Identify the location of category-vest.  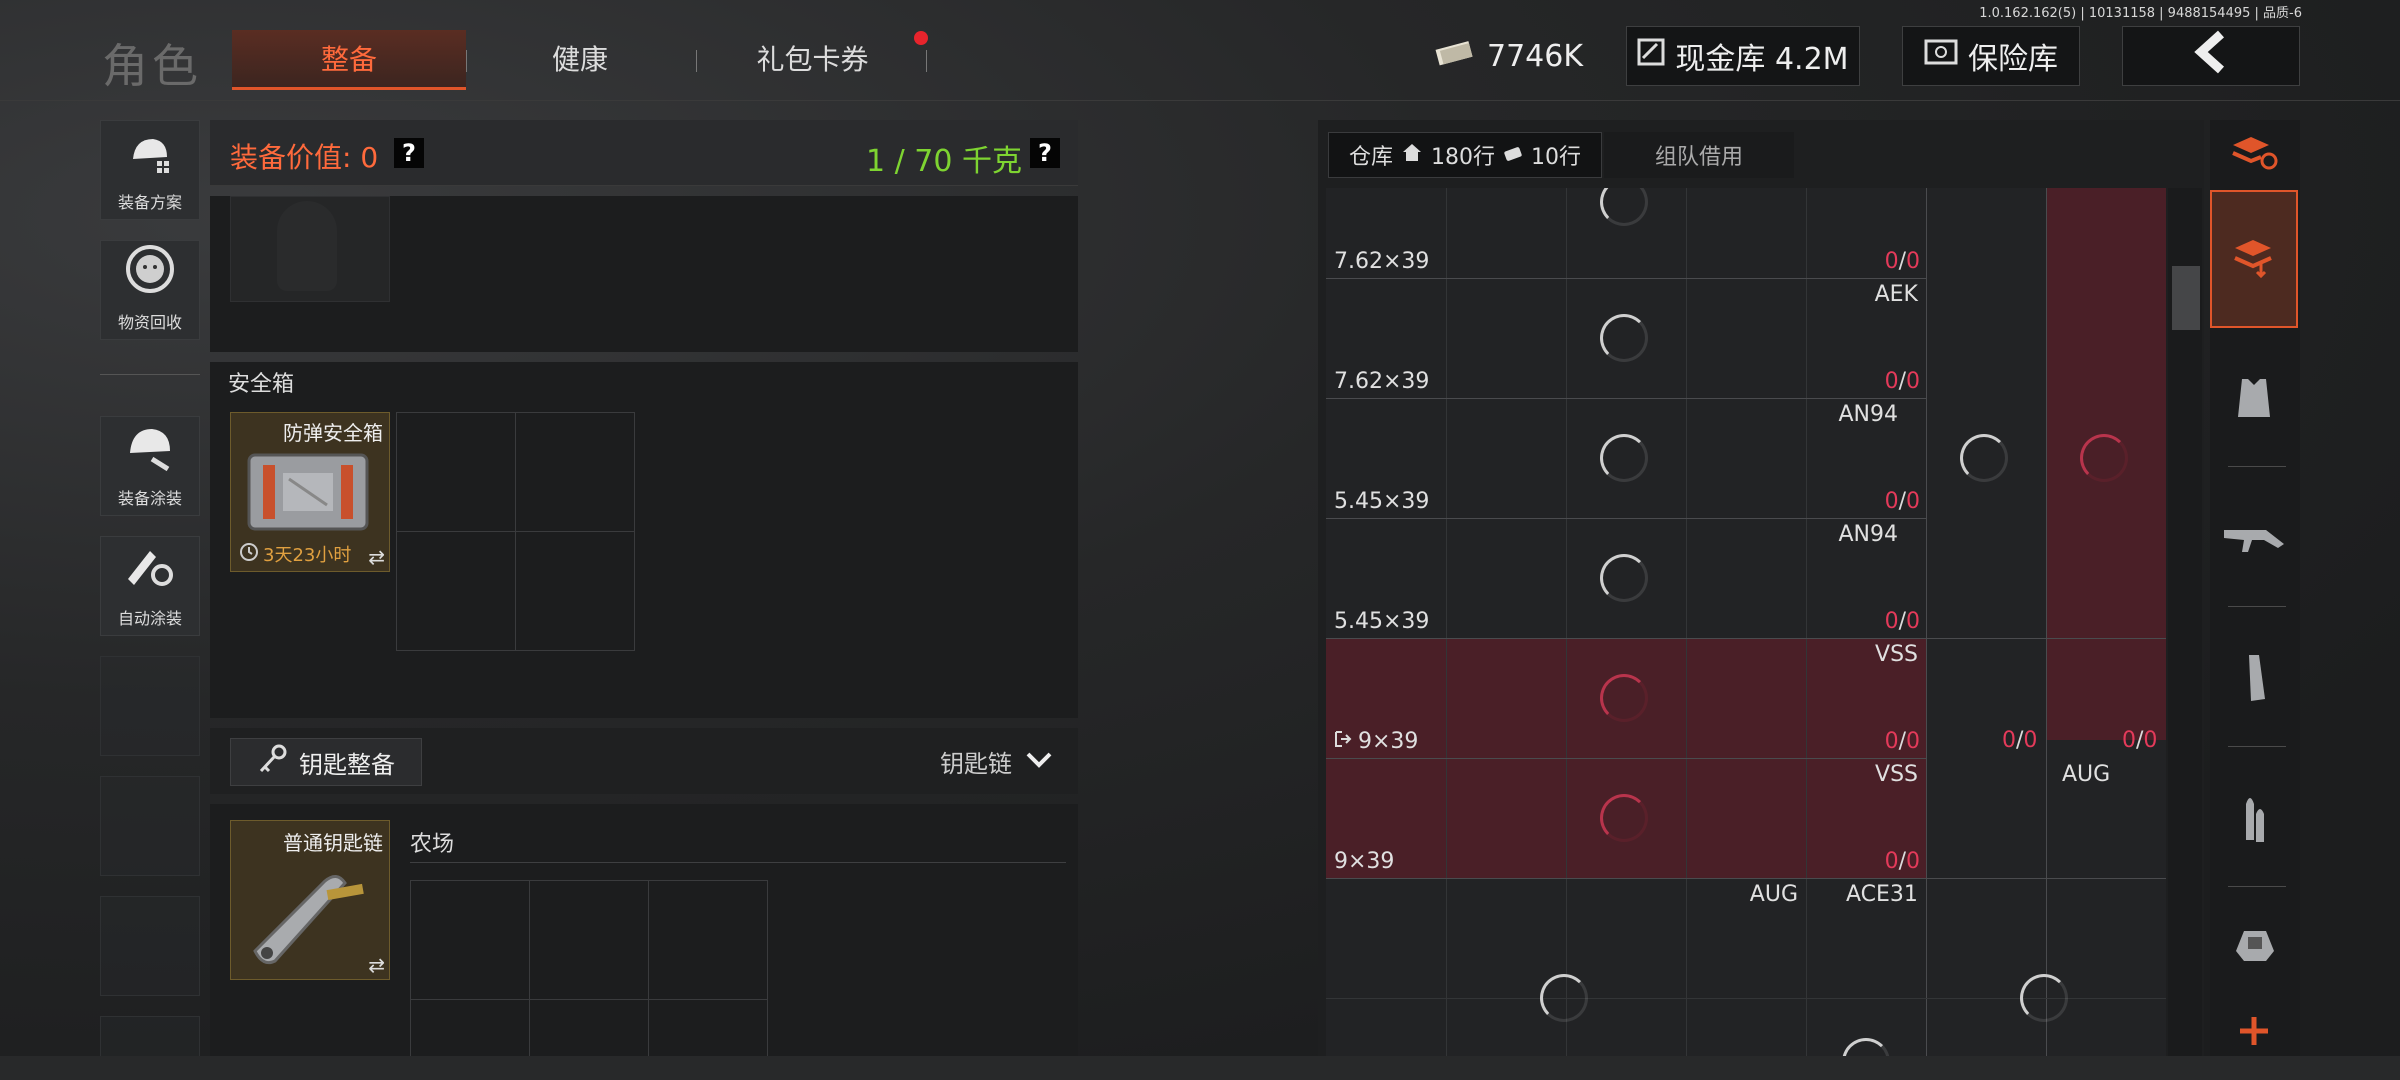
(2254, 400).